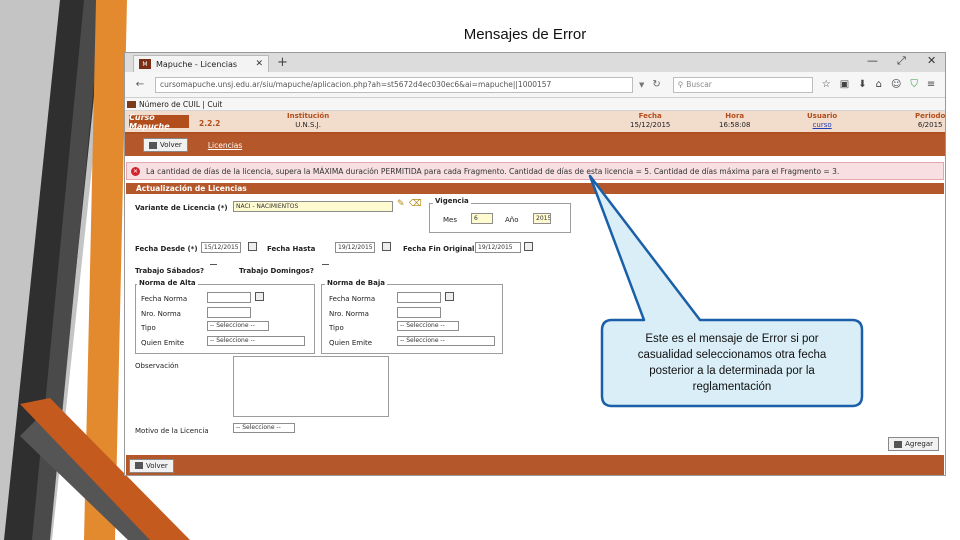 This screenshot has width=960, height=540. What do you see at coordinates (542, 218) in the screenshot?
I see `anio-input: 2015` at bounding box center [542, 218].